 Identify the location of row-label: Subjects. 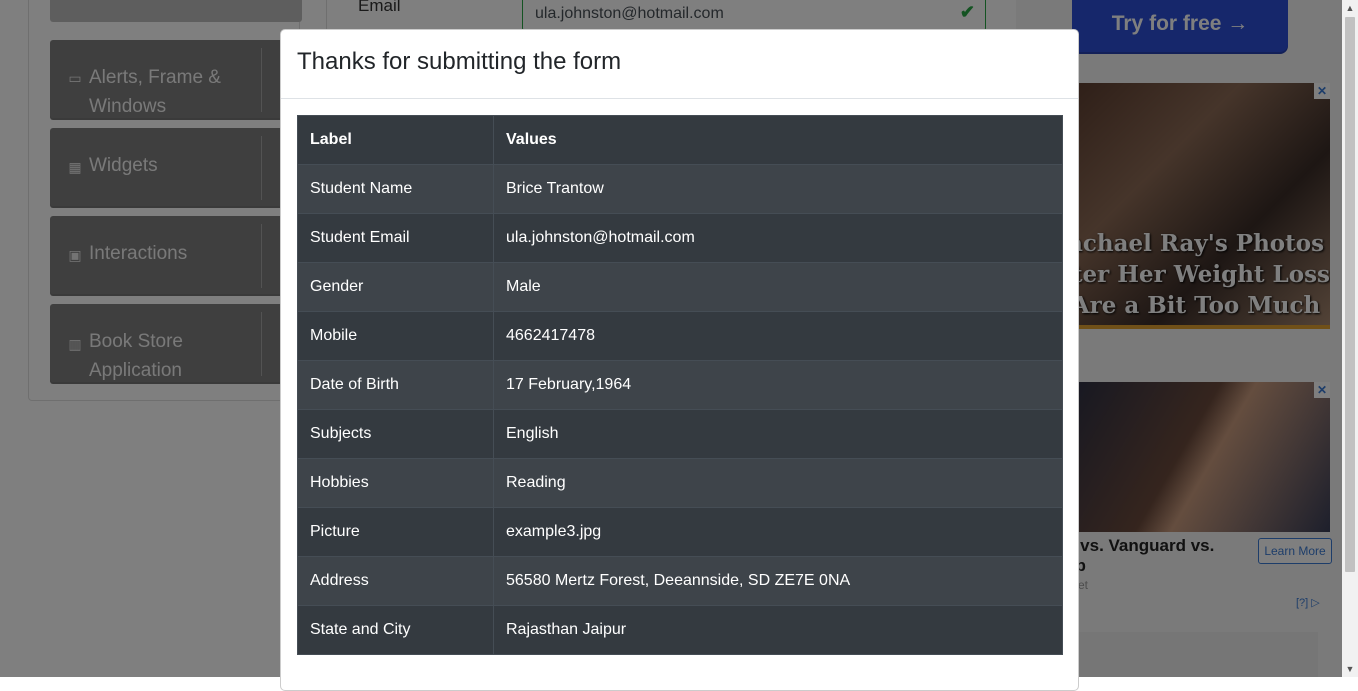
(395, 434).